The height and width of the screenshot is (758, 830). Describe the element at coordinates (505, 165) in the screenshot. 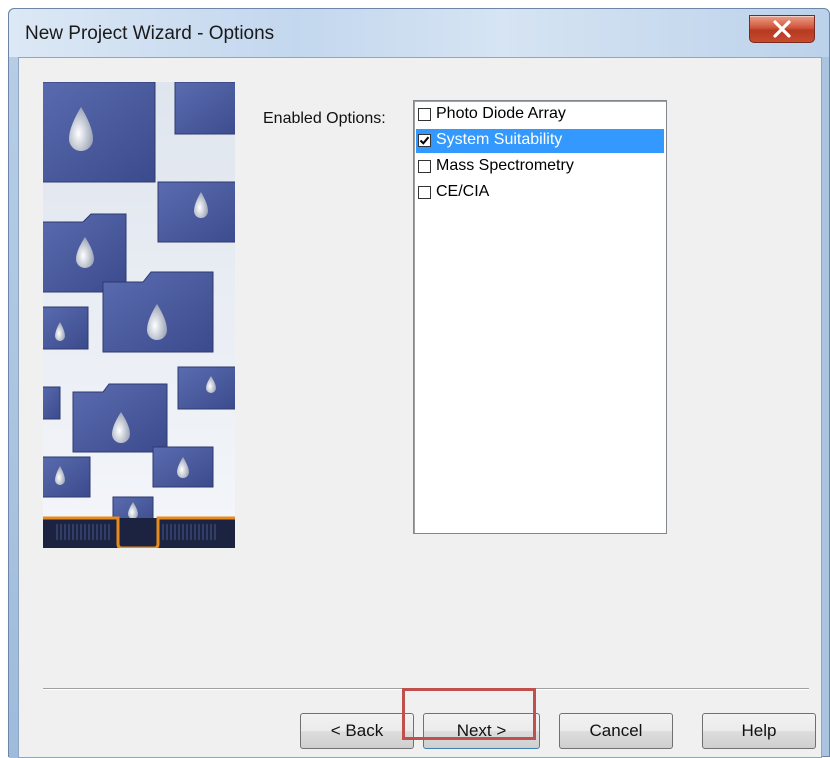

I see `option-label: Mass Spectrometry` at that location.